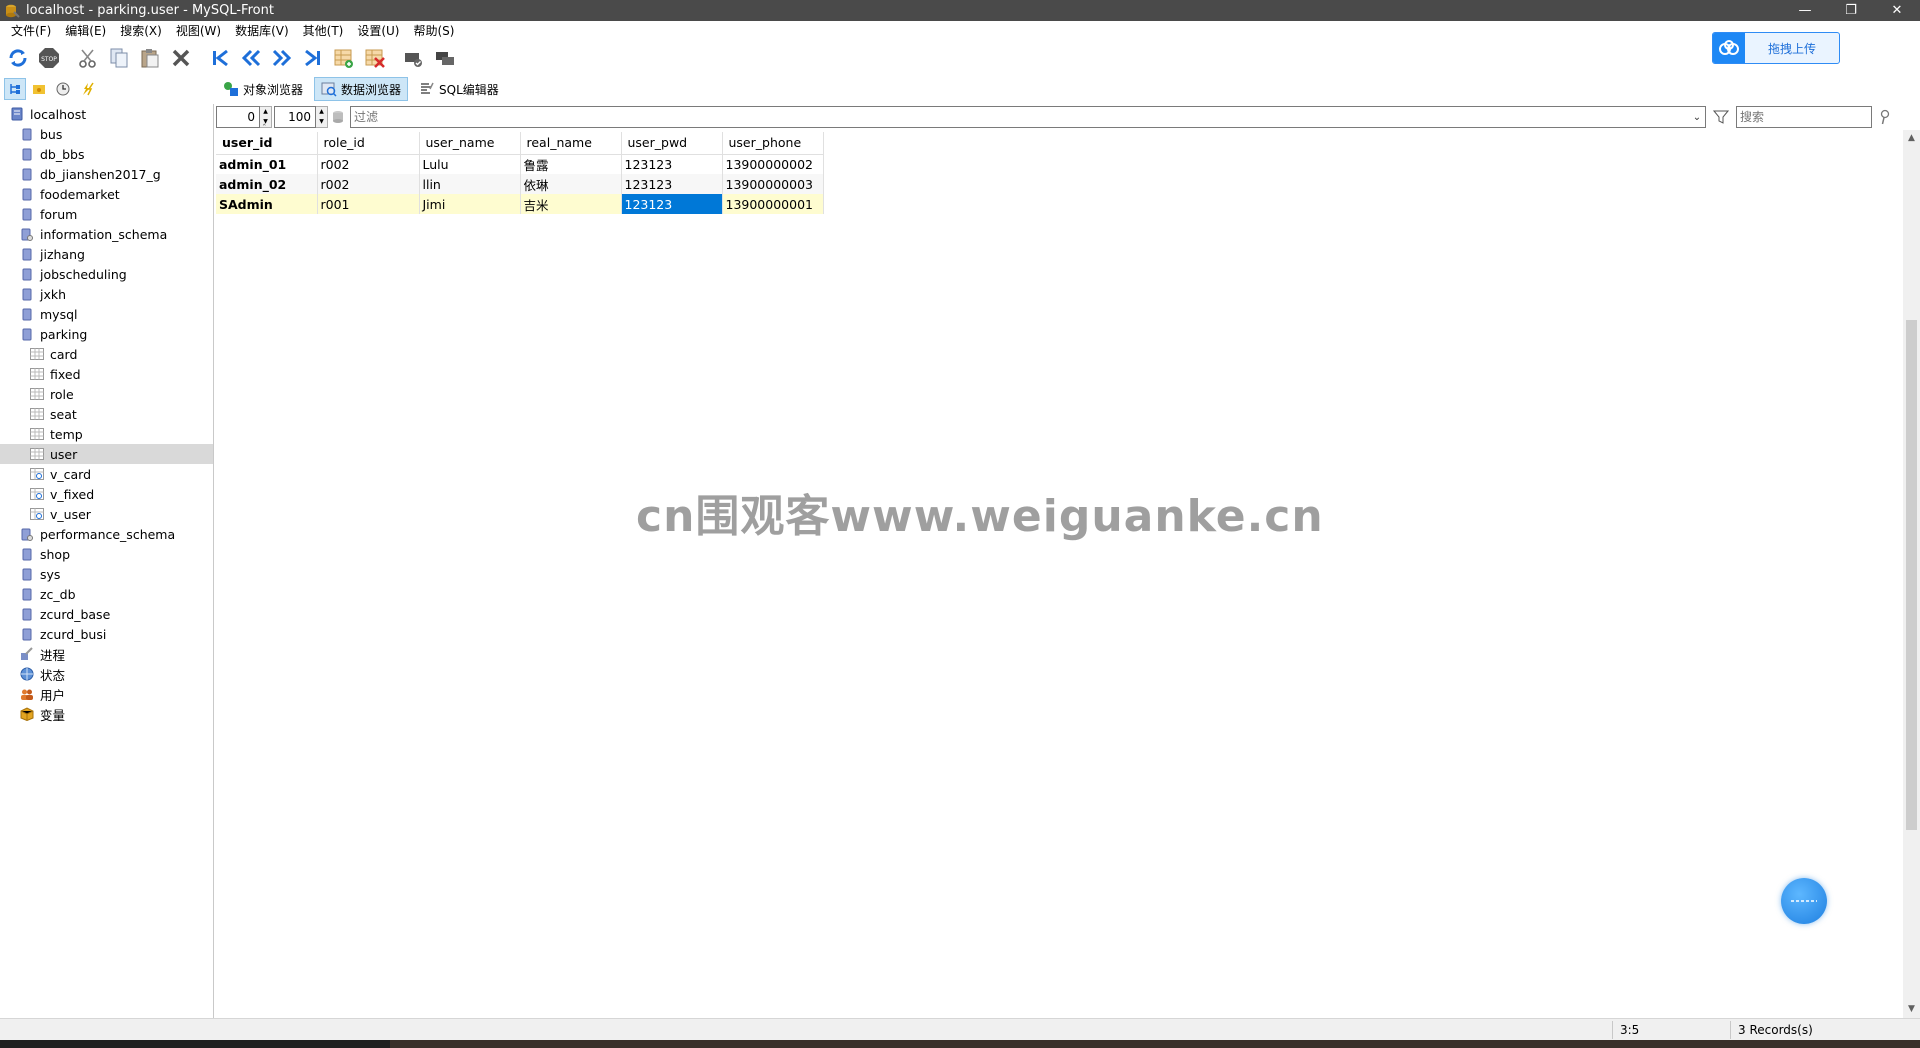 Image resolution: width=1920 pixels, height=1048 pixels. What do you see at coordinates (106, 414) in the screenshot?
I see `tree-table-seat: seat` at bounding box center [106, 414].